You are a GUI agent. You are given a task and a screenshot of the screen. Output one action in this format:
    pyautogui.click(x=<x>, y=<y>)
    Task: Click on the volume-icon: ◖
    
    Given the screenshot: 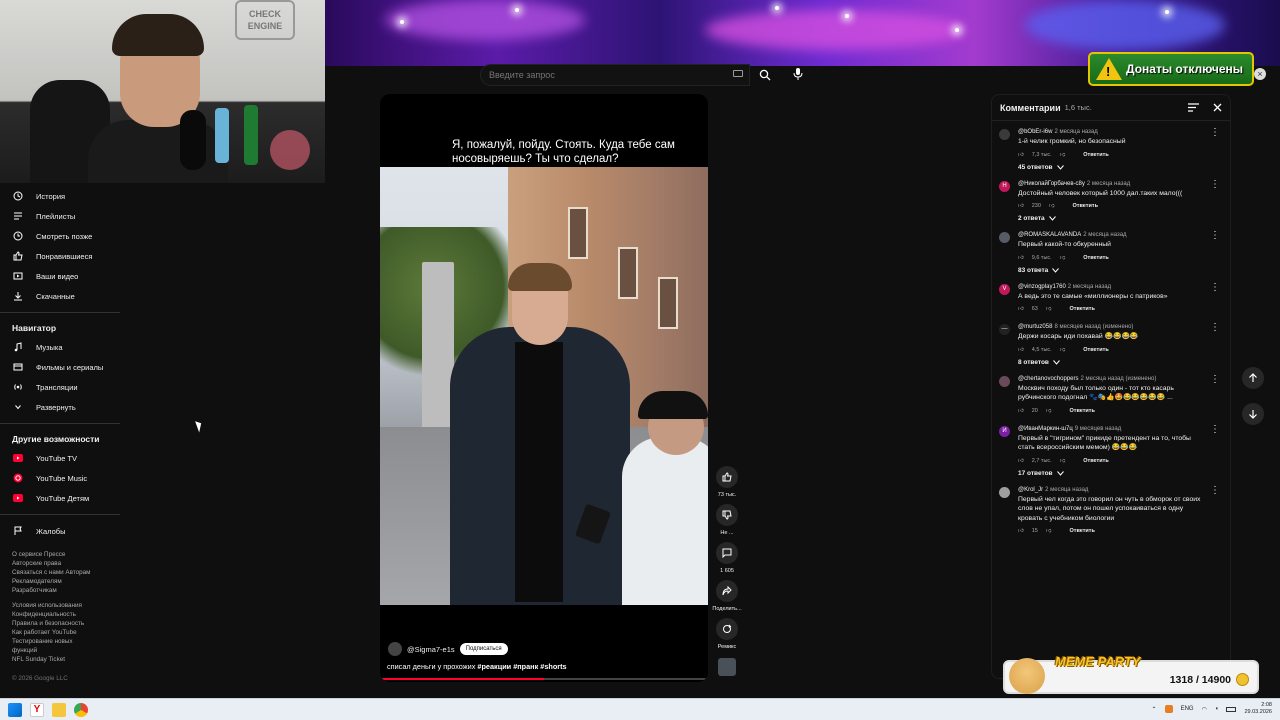 What is the action you would take?
    pyautogui.click(x=1217, y=709)
    